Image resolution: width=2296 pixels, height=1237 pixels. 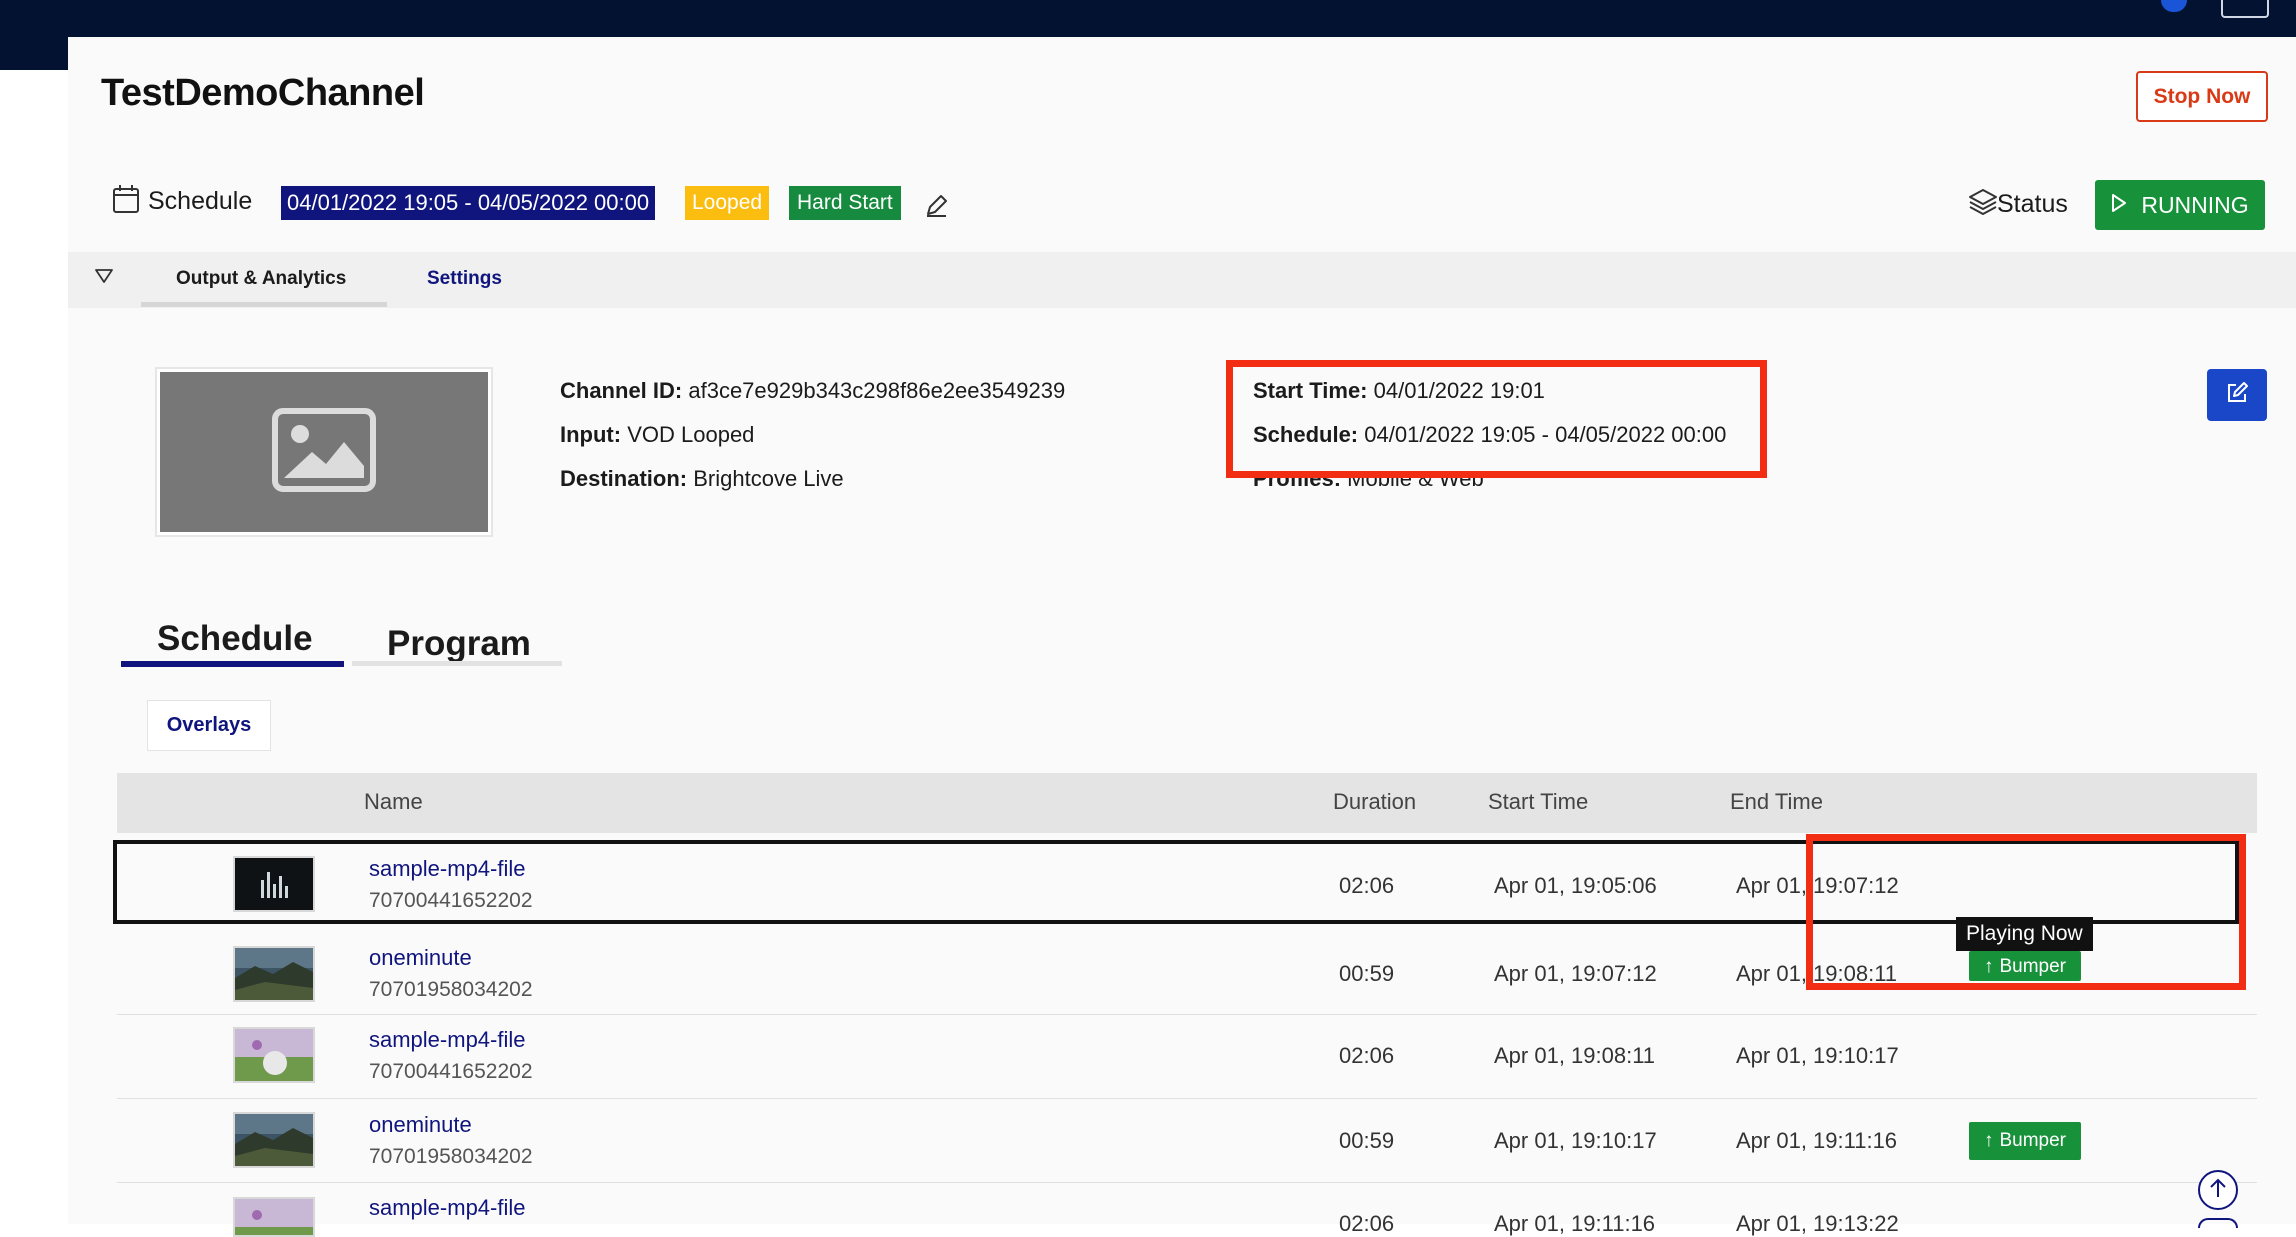 What do you see at coordinates (1182, 280) in the screenshot?
I see `section-tab-bar` at bounding box center [1182, 280].